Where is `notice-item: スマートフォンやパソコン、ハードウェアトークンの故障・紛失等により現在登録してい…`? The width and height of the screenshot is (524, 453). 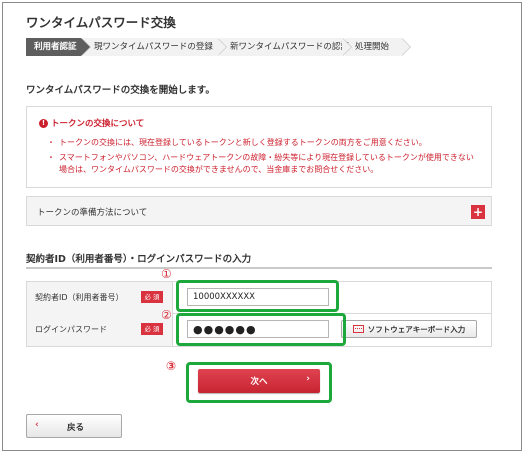 notice-item: スマートフォンやパソコン、ハードウェアトークンの故障・紛失等により現在登録してい… is located at coordinates (263, 164).